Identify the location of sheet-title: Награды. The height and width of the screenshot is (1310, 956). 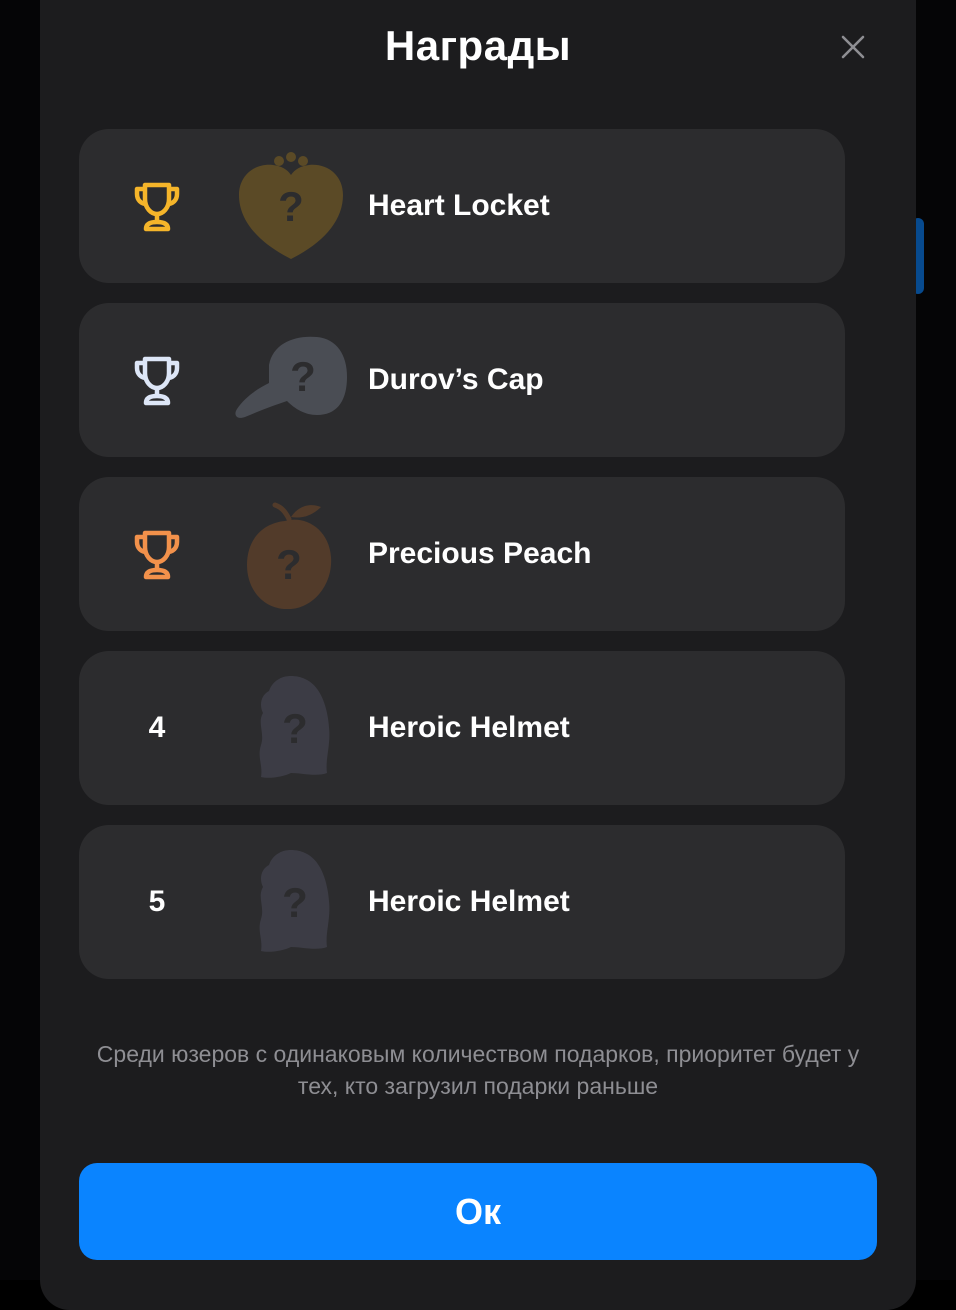
(478, 45).